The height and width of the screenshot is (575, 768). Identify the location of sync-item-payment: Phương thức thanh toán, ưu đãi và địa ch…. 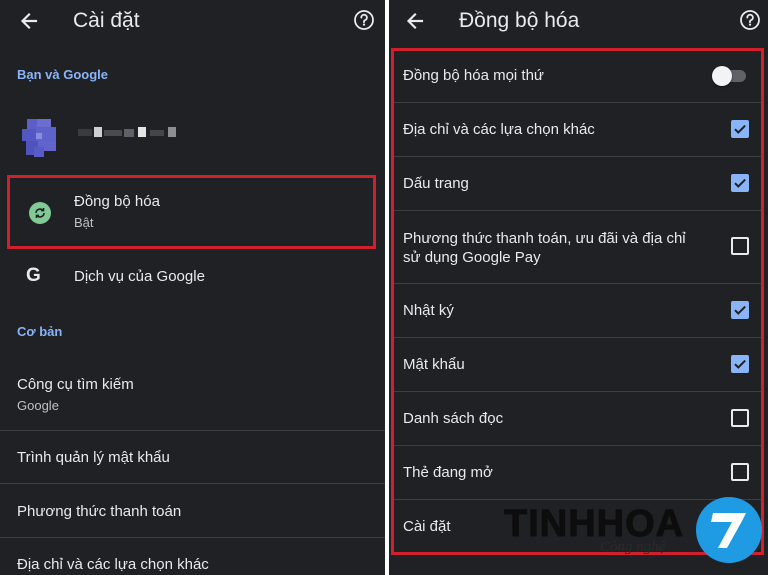
(578, 247).